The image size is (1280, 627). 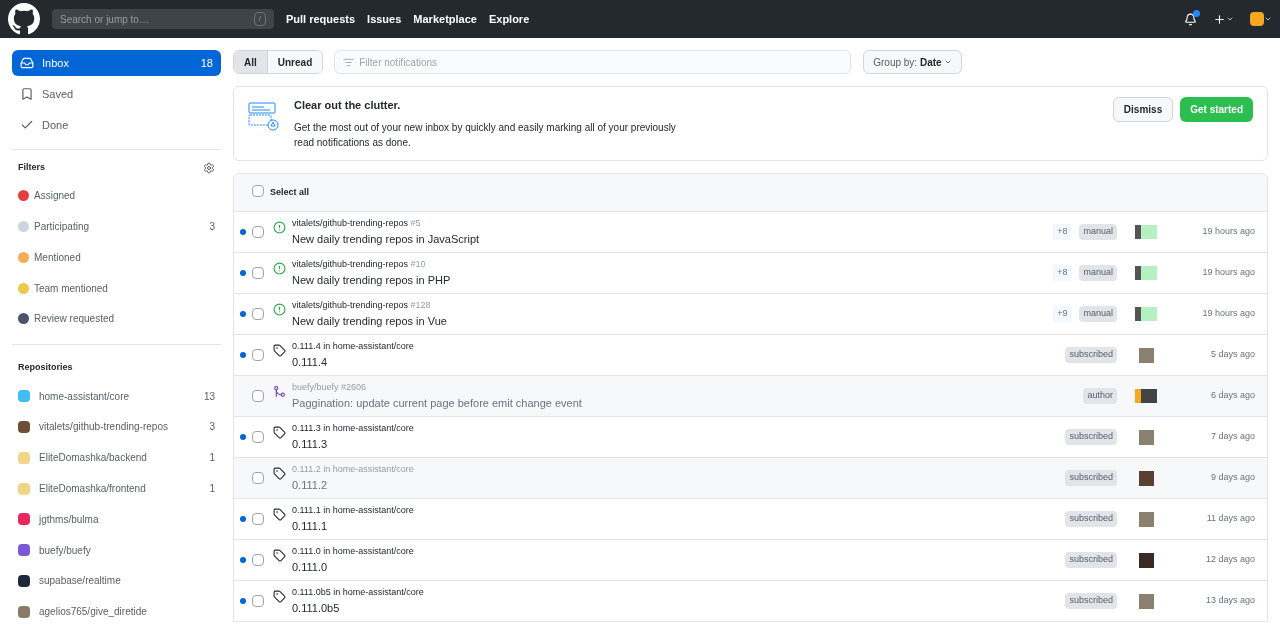 I want to click on notification-title: 0.111.2, so click(x=310, y=485).